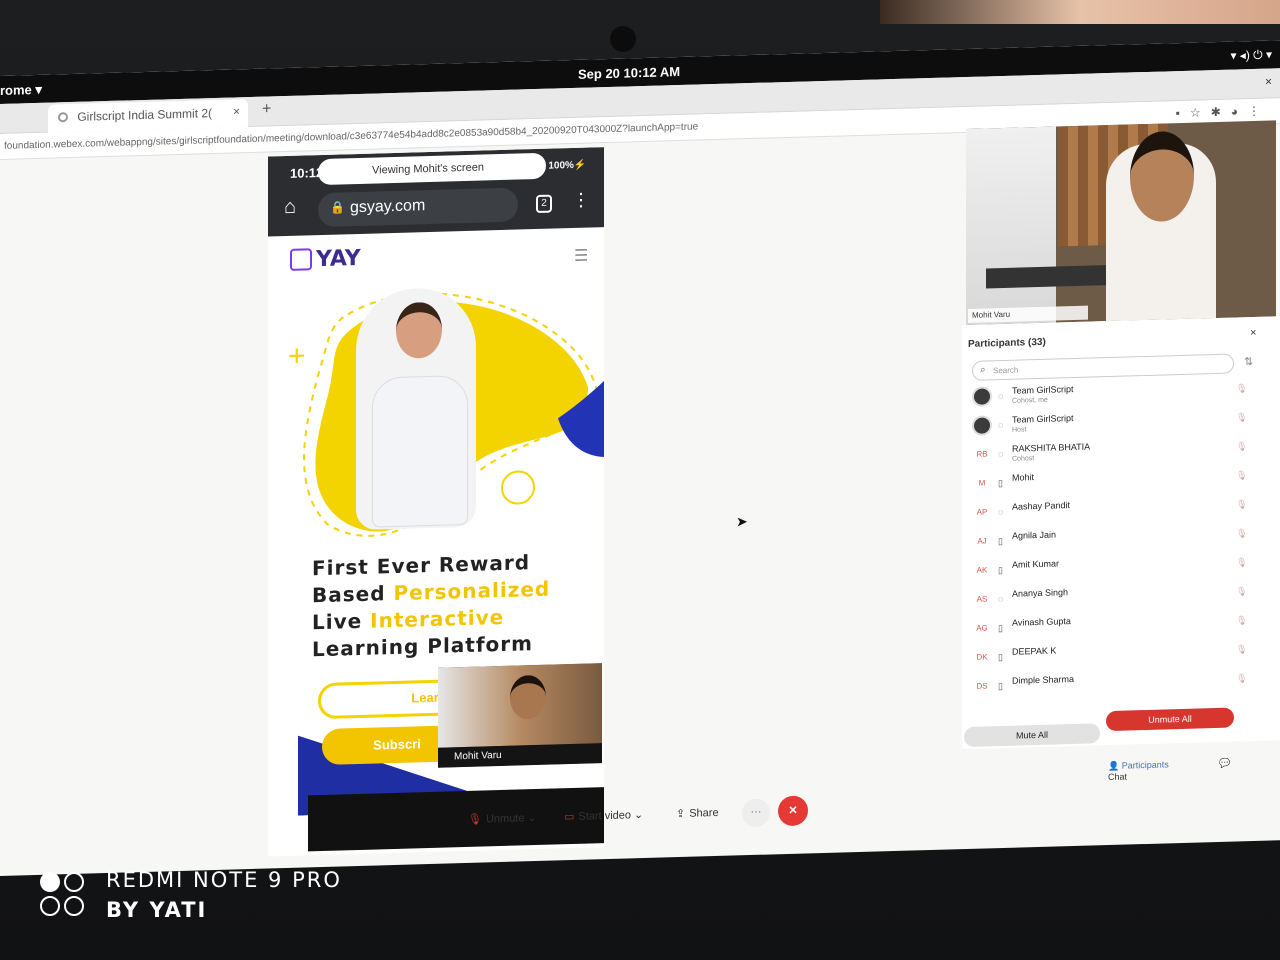  Describe the element at coordinates (1121, 223) in the screenshot. I see `active-speaker-video: Mohit Varu` at that location.